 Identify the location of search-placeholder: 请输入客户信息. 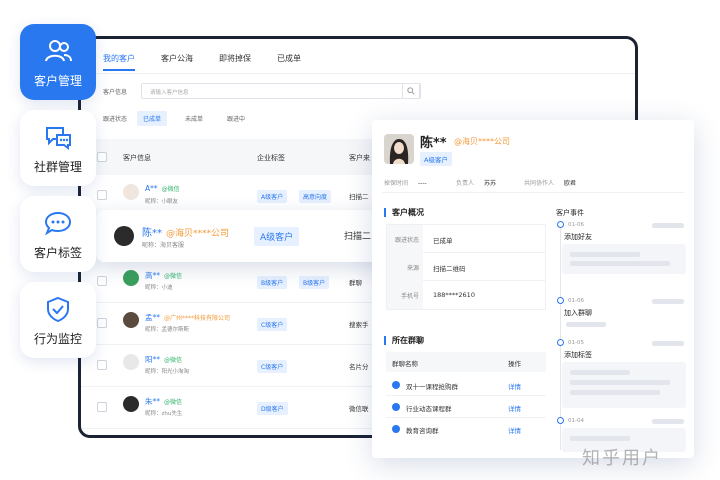
(169, 93).